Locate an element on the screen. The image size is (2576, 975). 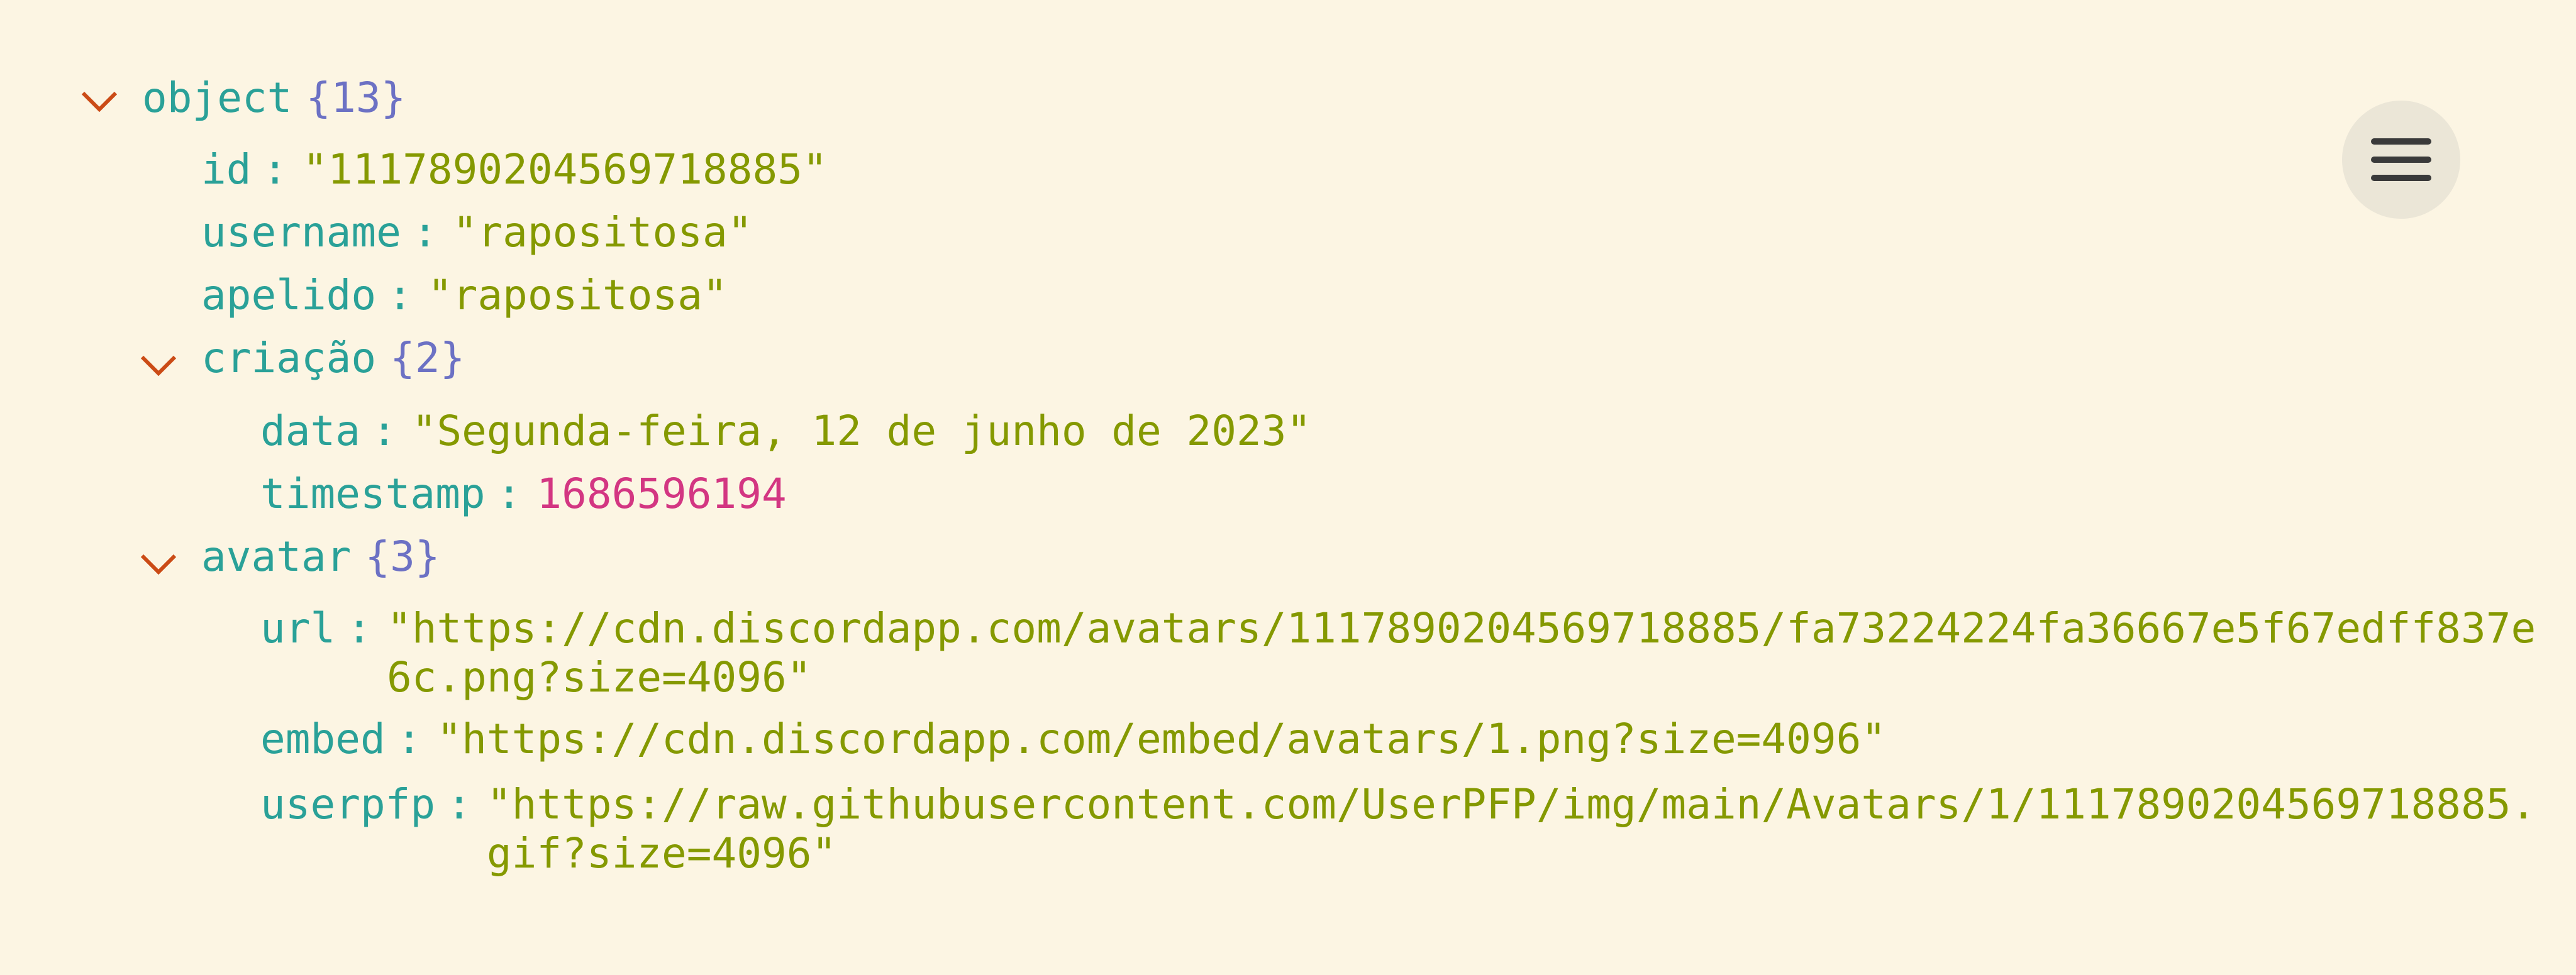
field-row-id: id : "1117890204569718885" is located at coordinates (514, 170).